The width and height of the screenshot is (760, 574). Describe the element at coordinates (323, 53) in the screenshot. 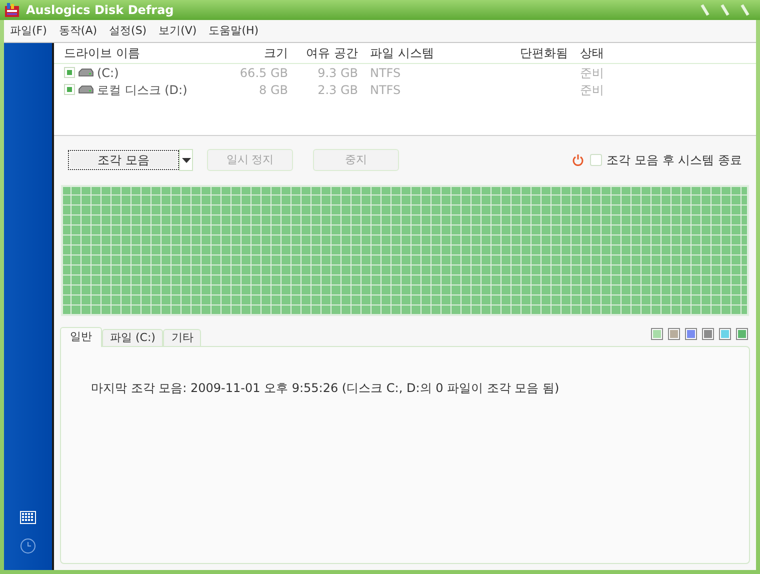

I see `column-header: 여유 공간` at that location.